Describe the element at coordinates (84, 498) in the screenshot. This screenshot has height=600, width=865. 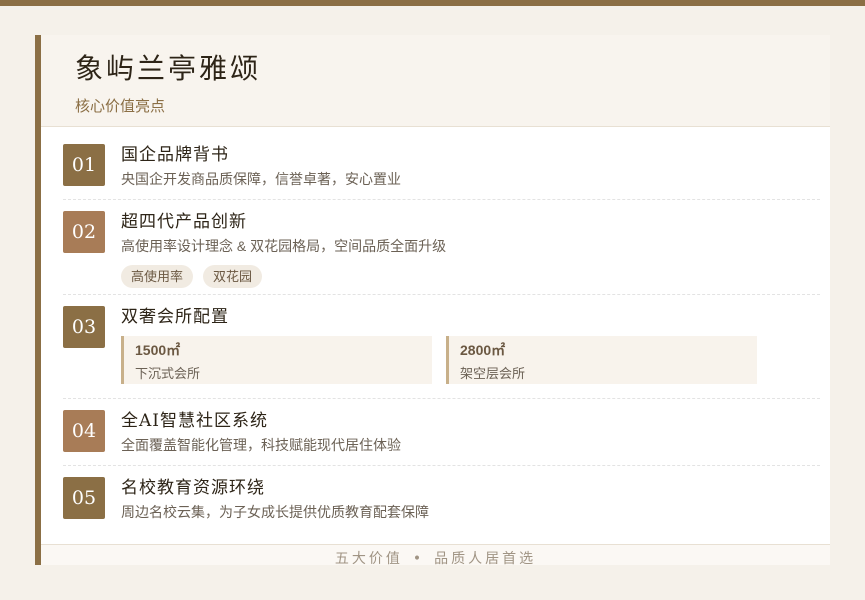
I see `item-number-badge: 05` at that location.